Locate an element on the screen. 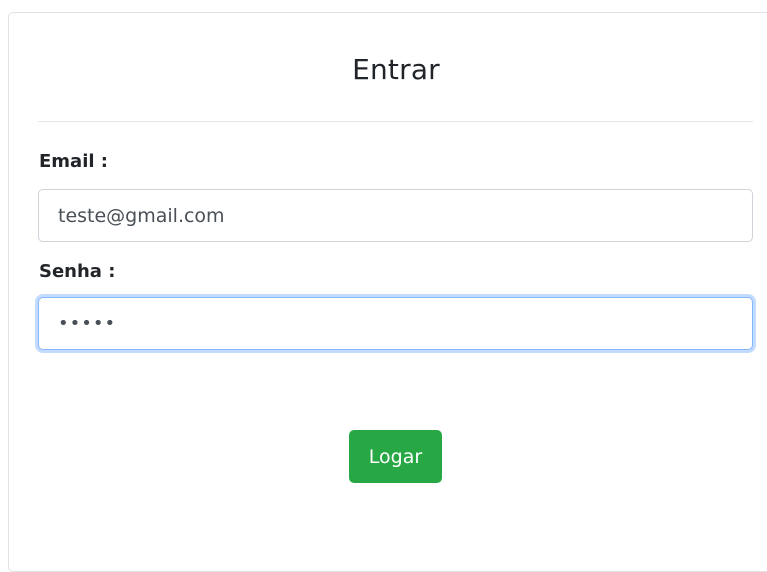  login-button: Logar is located at coordinates (395, 456).